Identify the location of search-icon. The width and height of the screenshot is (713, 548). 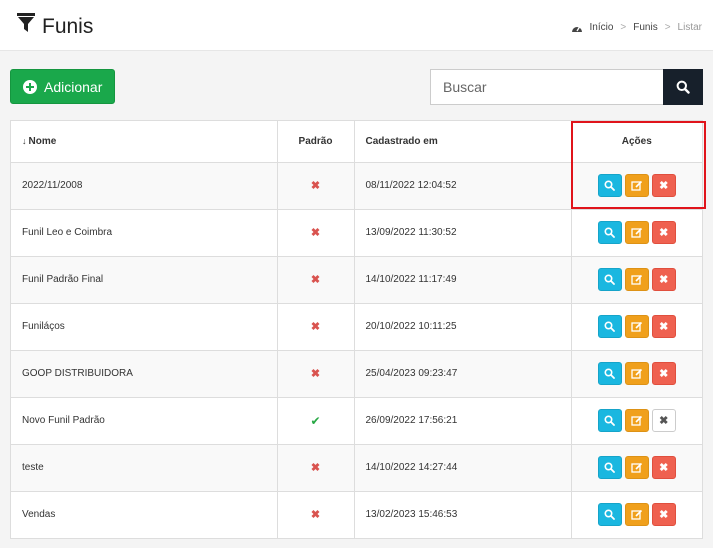
(683, 87).